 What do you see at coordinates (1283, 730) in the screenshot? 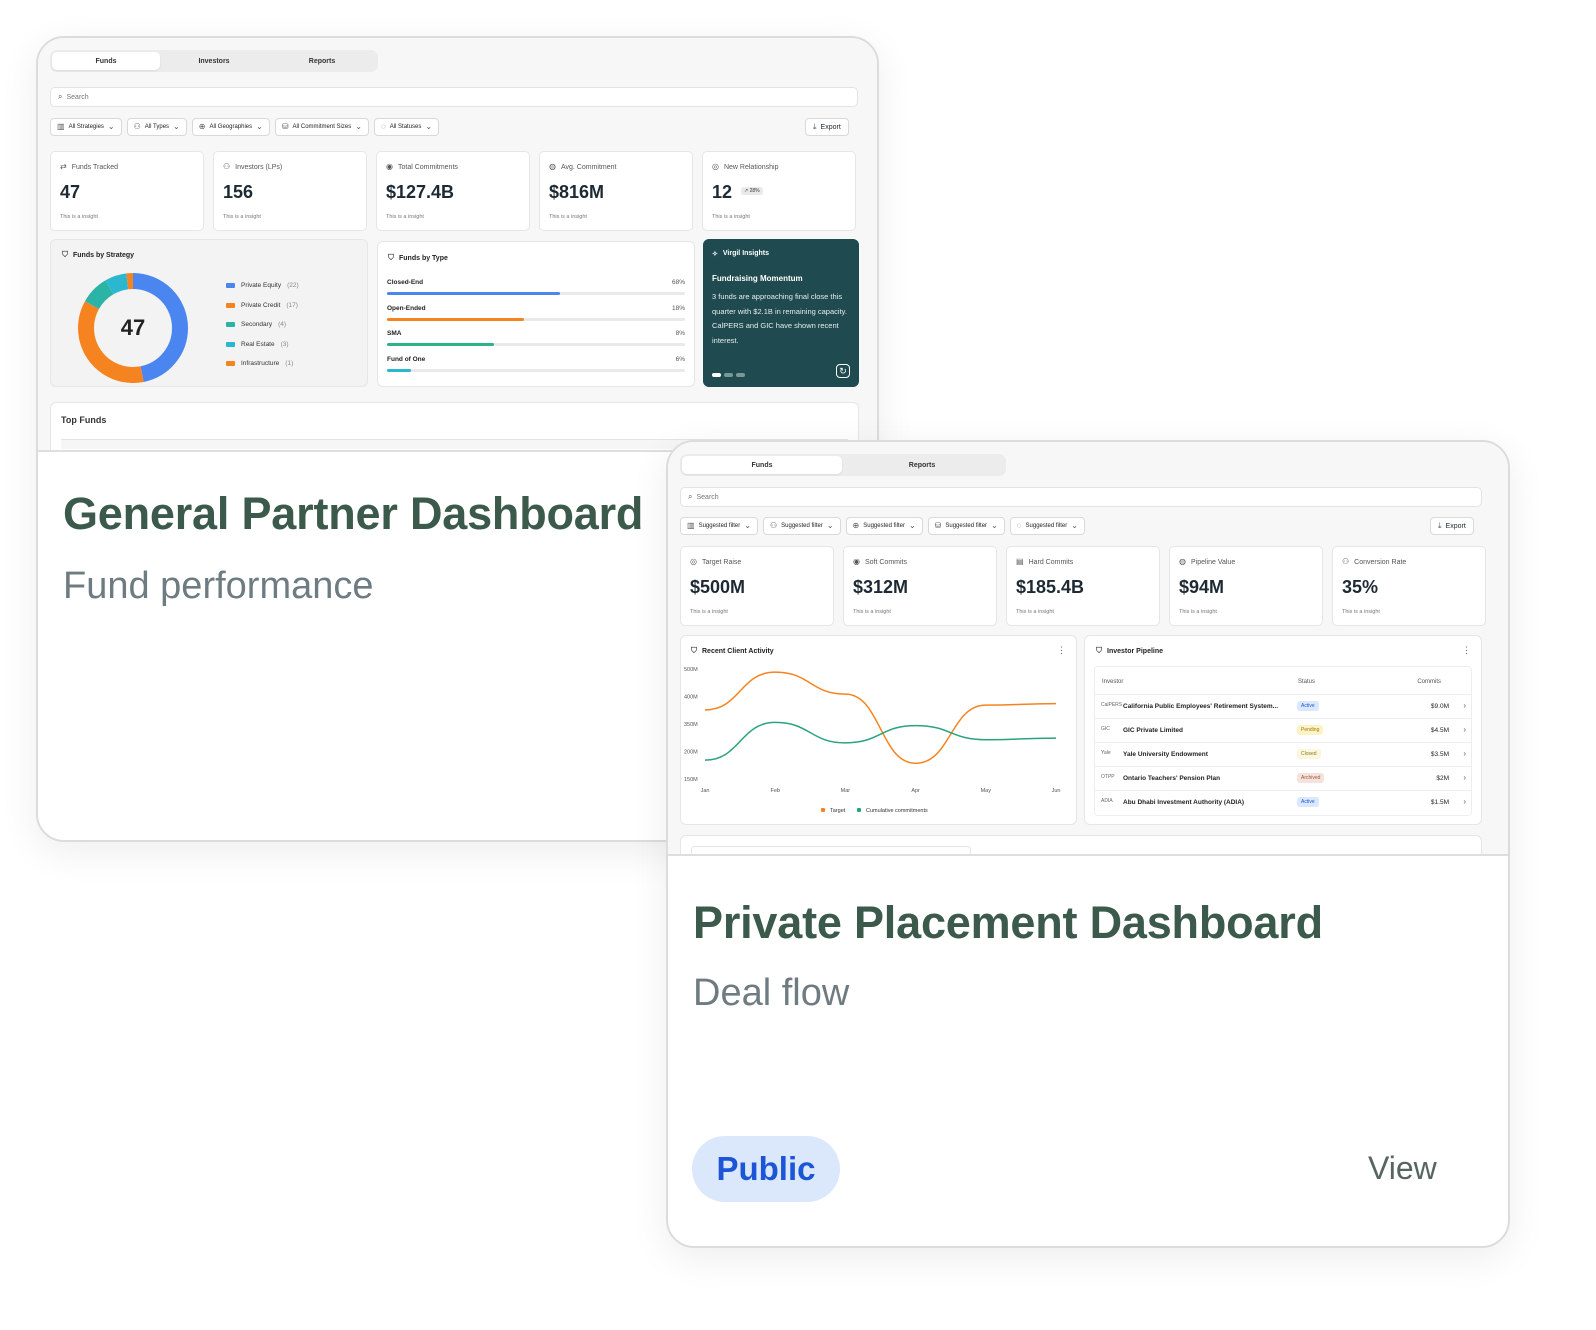
I see `table-row: GIC GIC Private Limited Pending $4.5M ›` at bounding box center [1283, 730].